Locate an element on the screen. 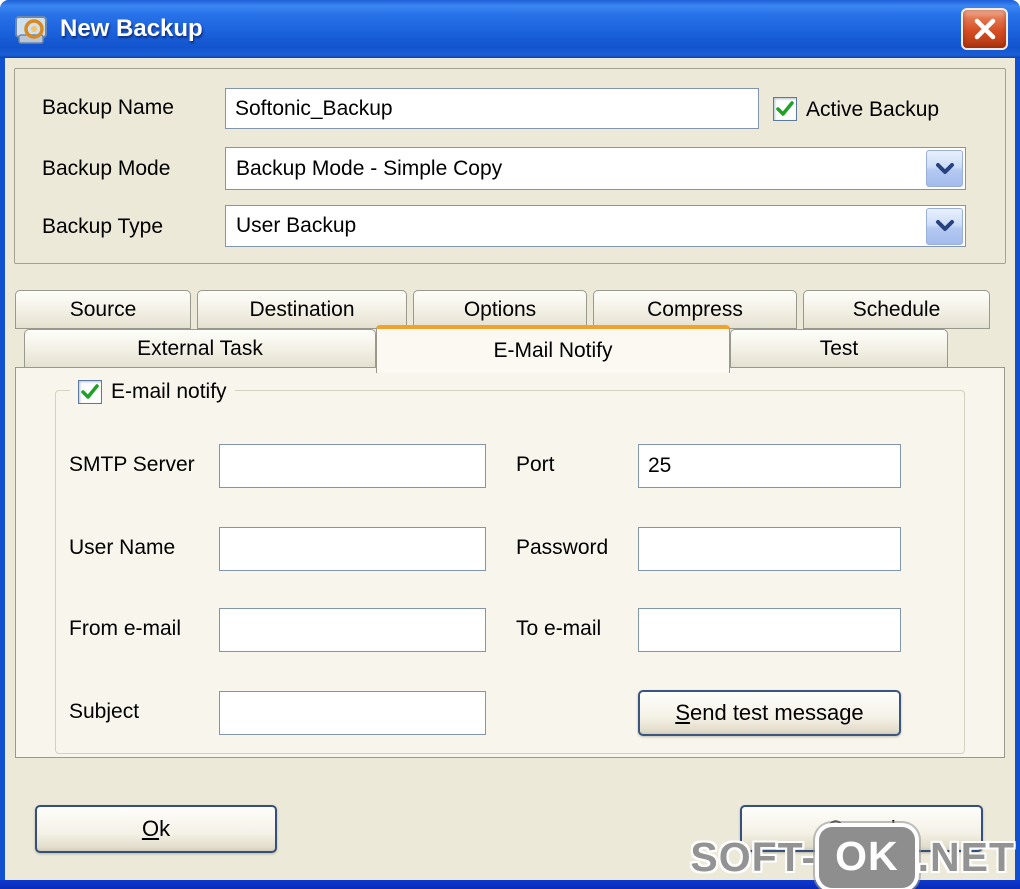 This screenshot has width=1020, height=889. smtp-server-input is located at coordinates (352, 466).